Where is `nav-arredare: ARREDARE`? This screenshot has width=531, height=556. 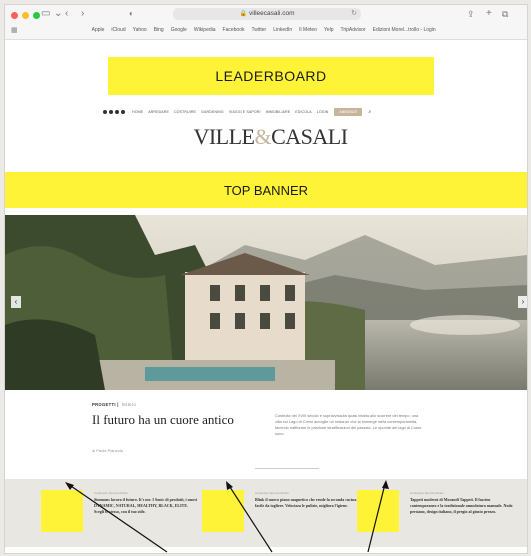 nav-arredare: ARREDARE is located at coordinates (158, 112).